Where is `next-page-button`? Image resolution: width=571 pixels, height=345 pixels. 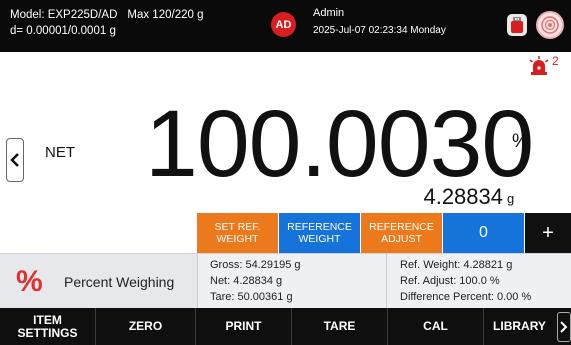
next-page-button is located at coordinates (564, 327).